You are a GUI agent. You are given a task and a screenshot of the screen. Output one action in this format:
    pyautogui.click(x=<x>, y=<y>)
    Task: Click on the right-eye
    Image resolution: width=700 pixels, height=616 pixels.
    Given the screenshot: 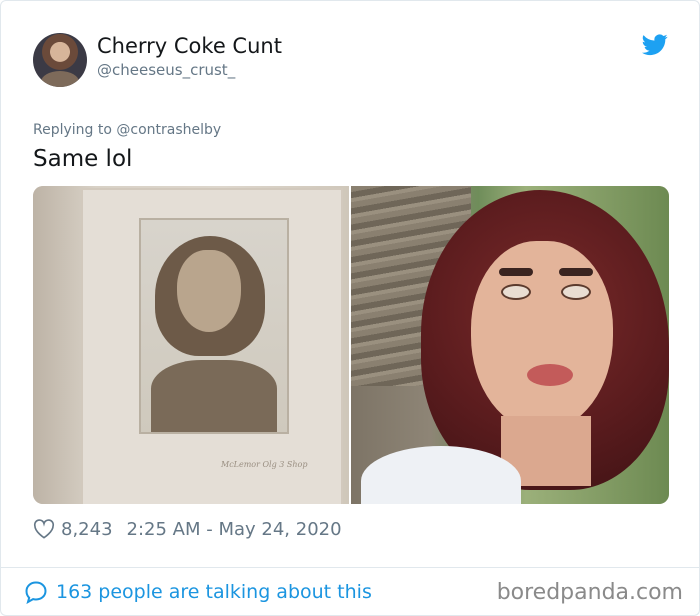 What is the action you would take?
    pyautogui.click(x=576, y=292)
    